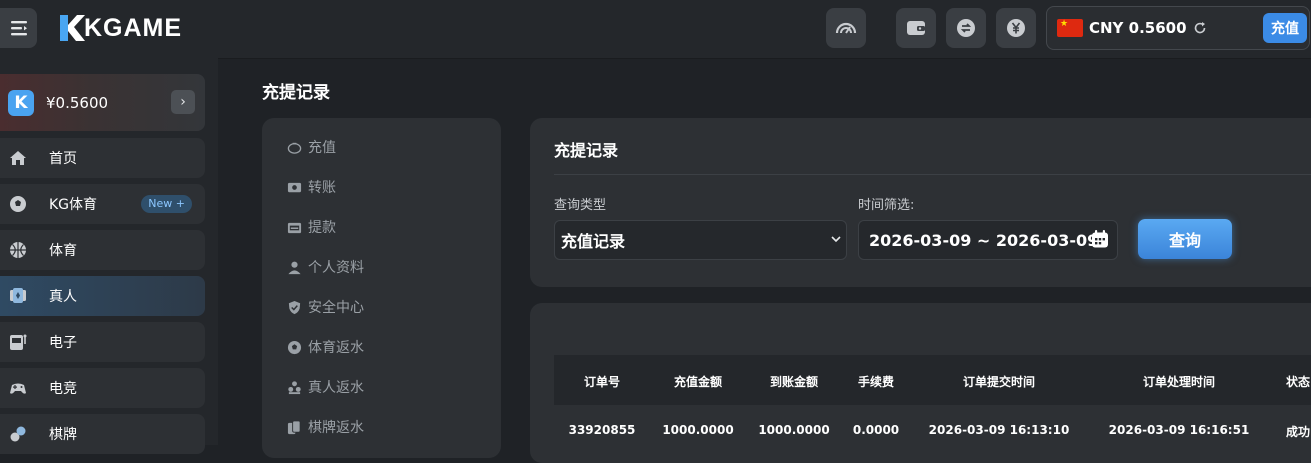 This screenshot has height=463, width=1311. What do you see at coordinates (999, 430) in the screenshot?
I see `submit-time: 2026-03-09 16:13:10` at bounding box center [999, 430].